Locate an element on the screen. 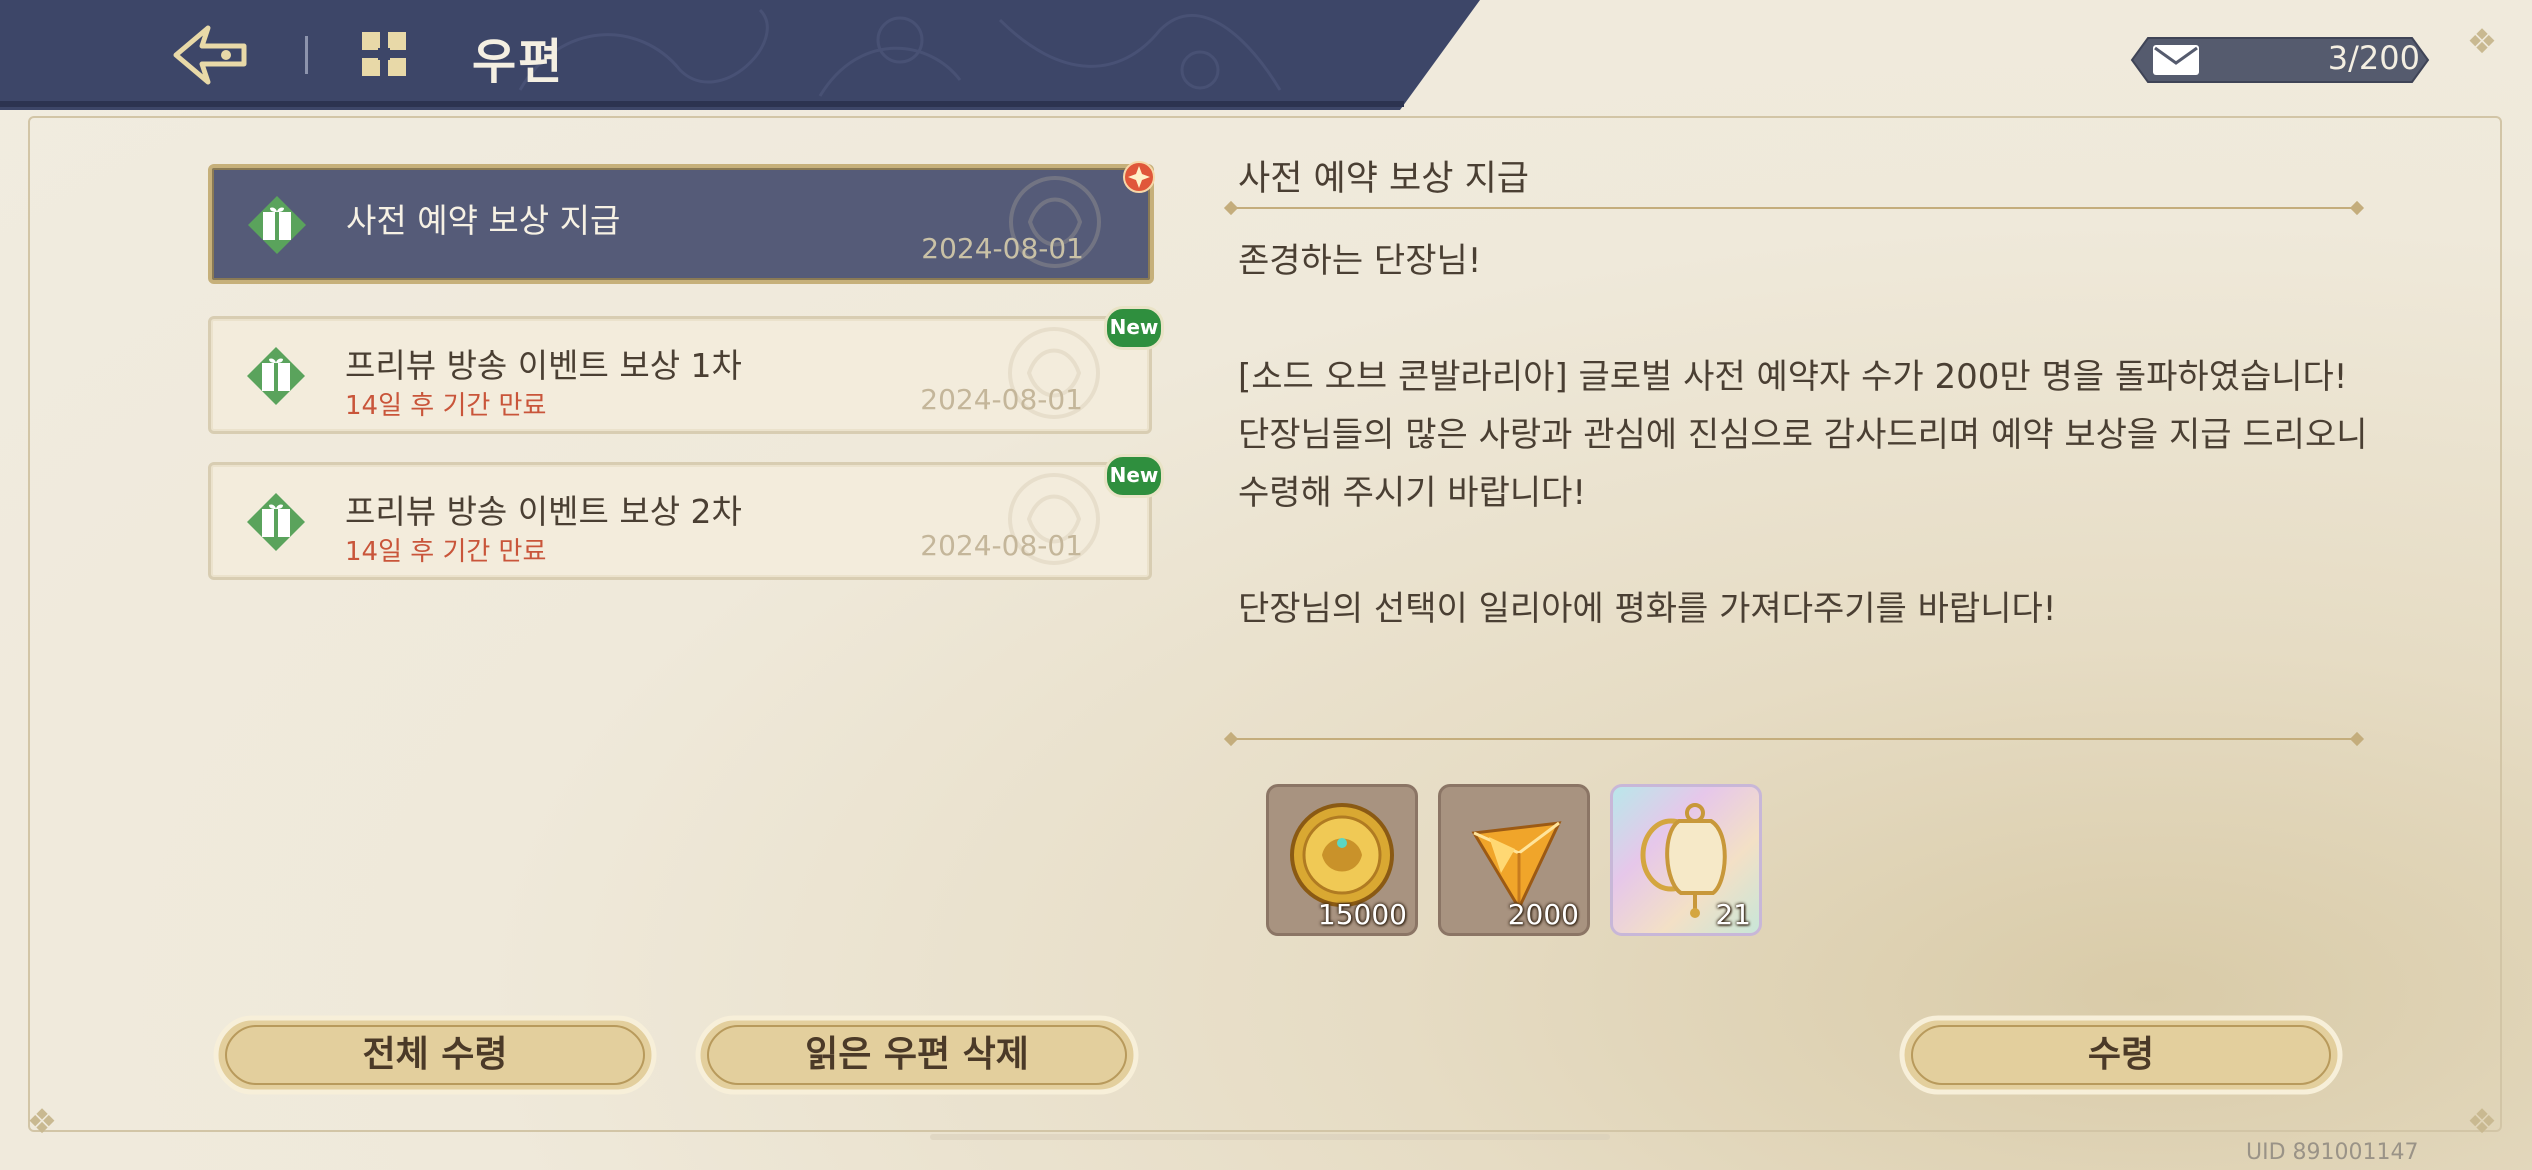 The height and width of the screenshot is (1170, 2532). claim-all-button: 전체 수령 is located at coordinates (435, 1055).